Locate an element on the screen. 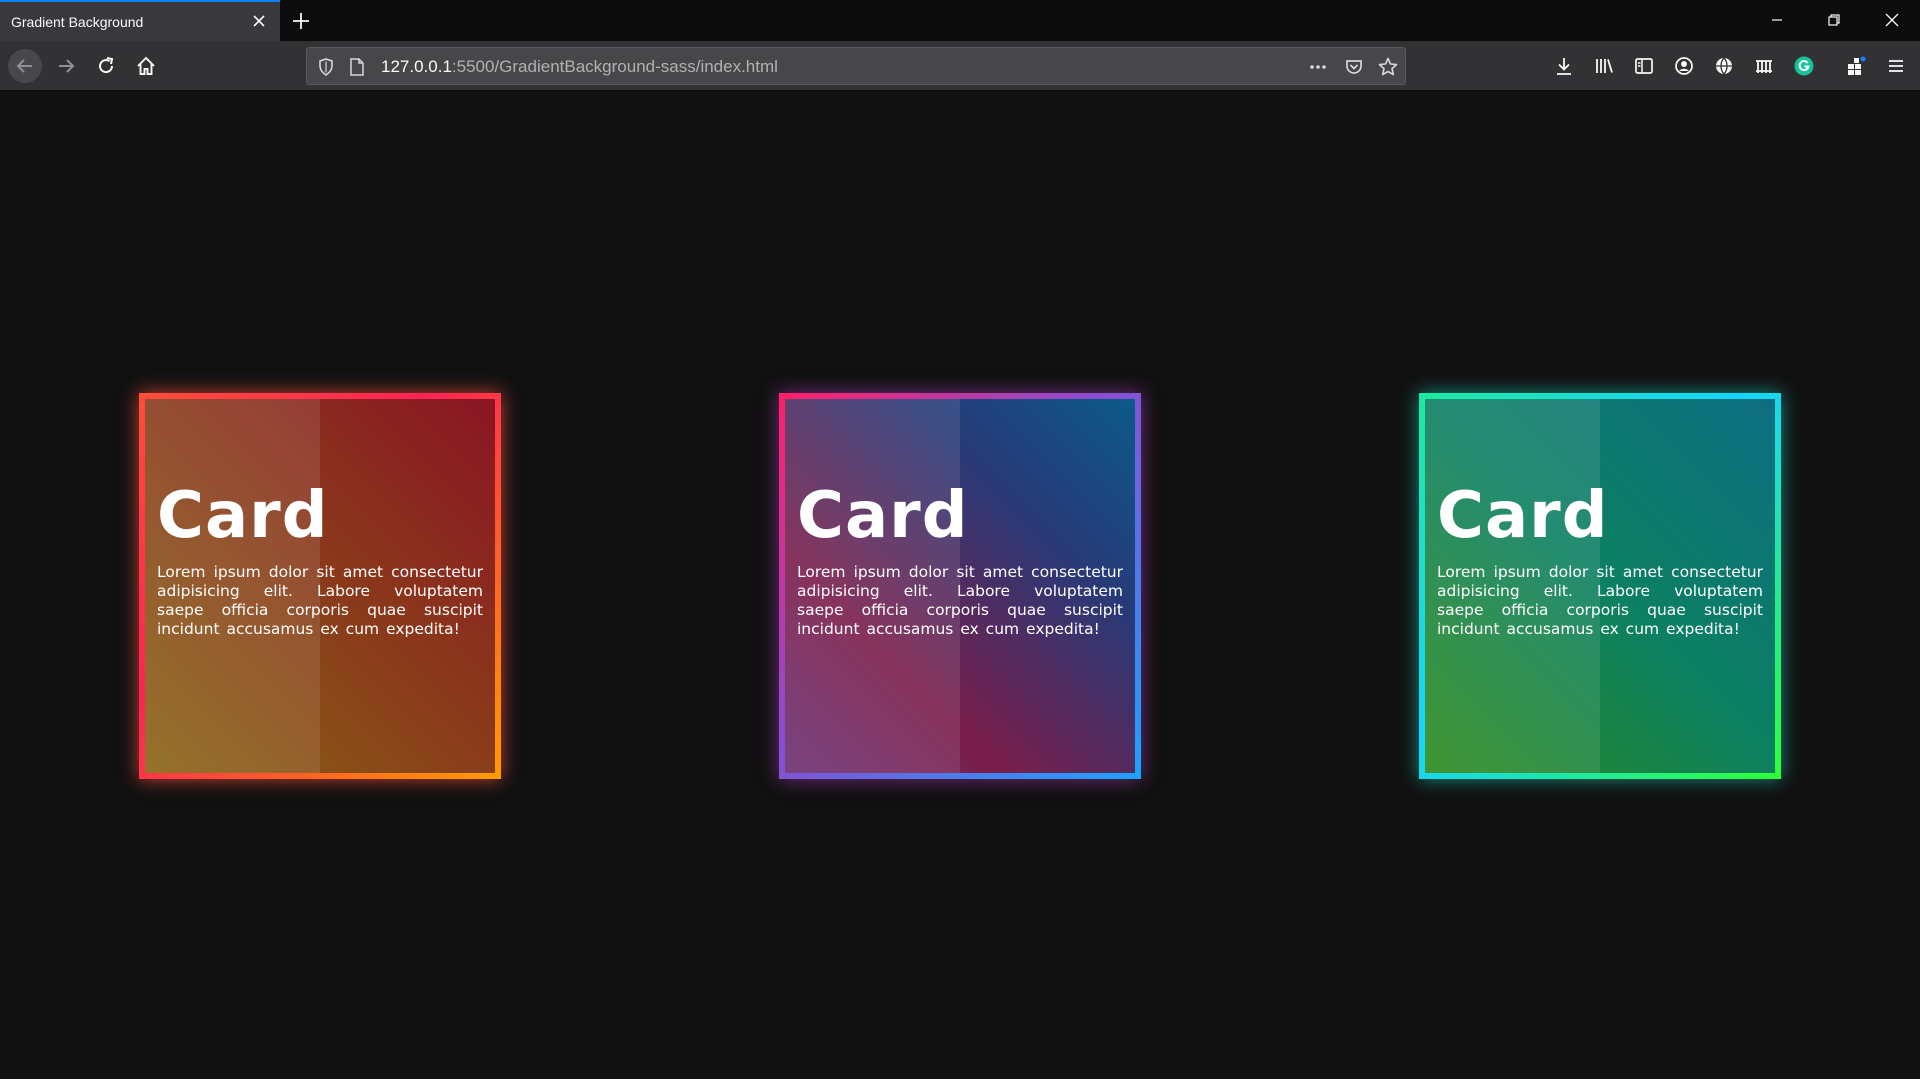 The width and height of the screenshot is (1920, 1079). star-icon is located at coordinates (1388, 67).